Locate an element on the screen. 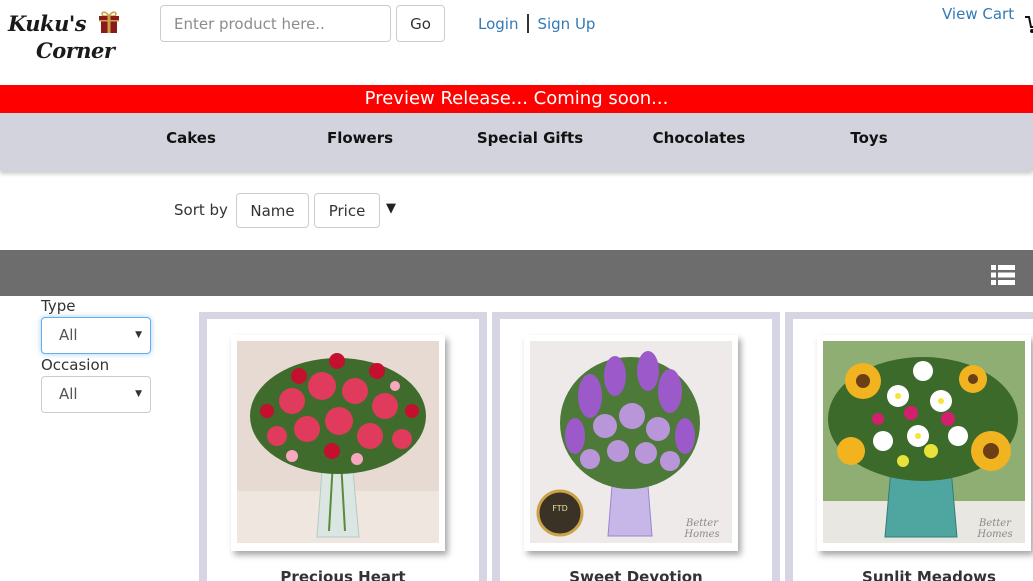  product-name: Sunlit Meadows is located at coordinates (913, 574).